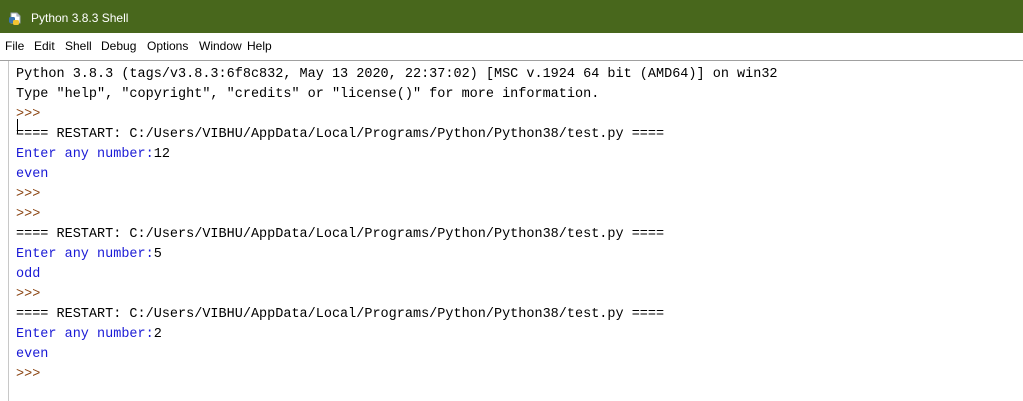 Image resolution: width=1023 pixels, height=401 pixels. I want to click on menu-debug: Debug, so click(118, 46).